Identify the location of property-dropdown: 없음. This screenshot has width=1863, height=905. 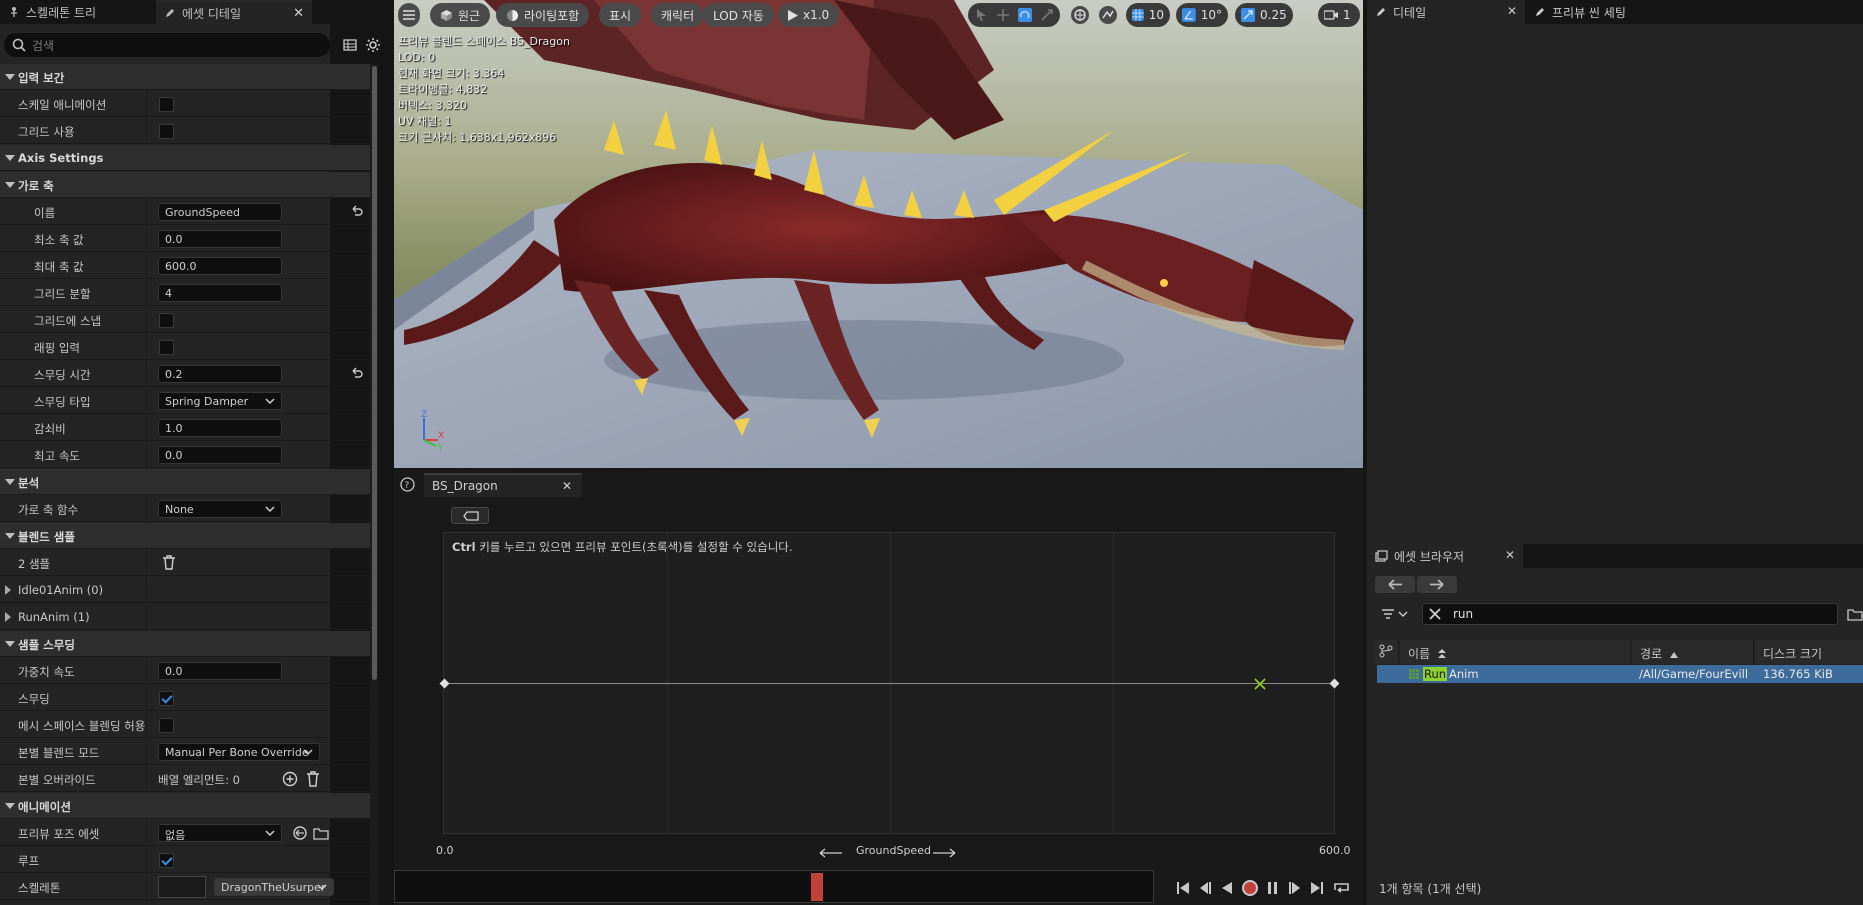
(220, 833).